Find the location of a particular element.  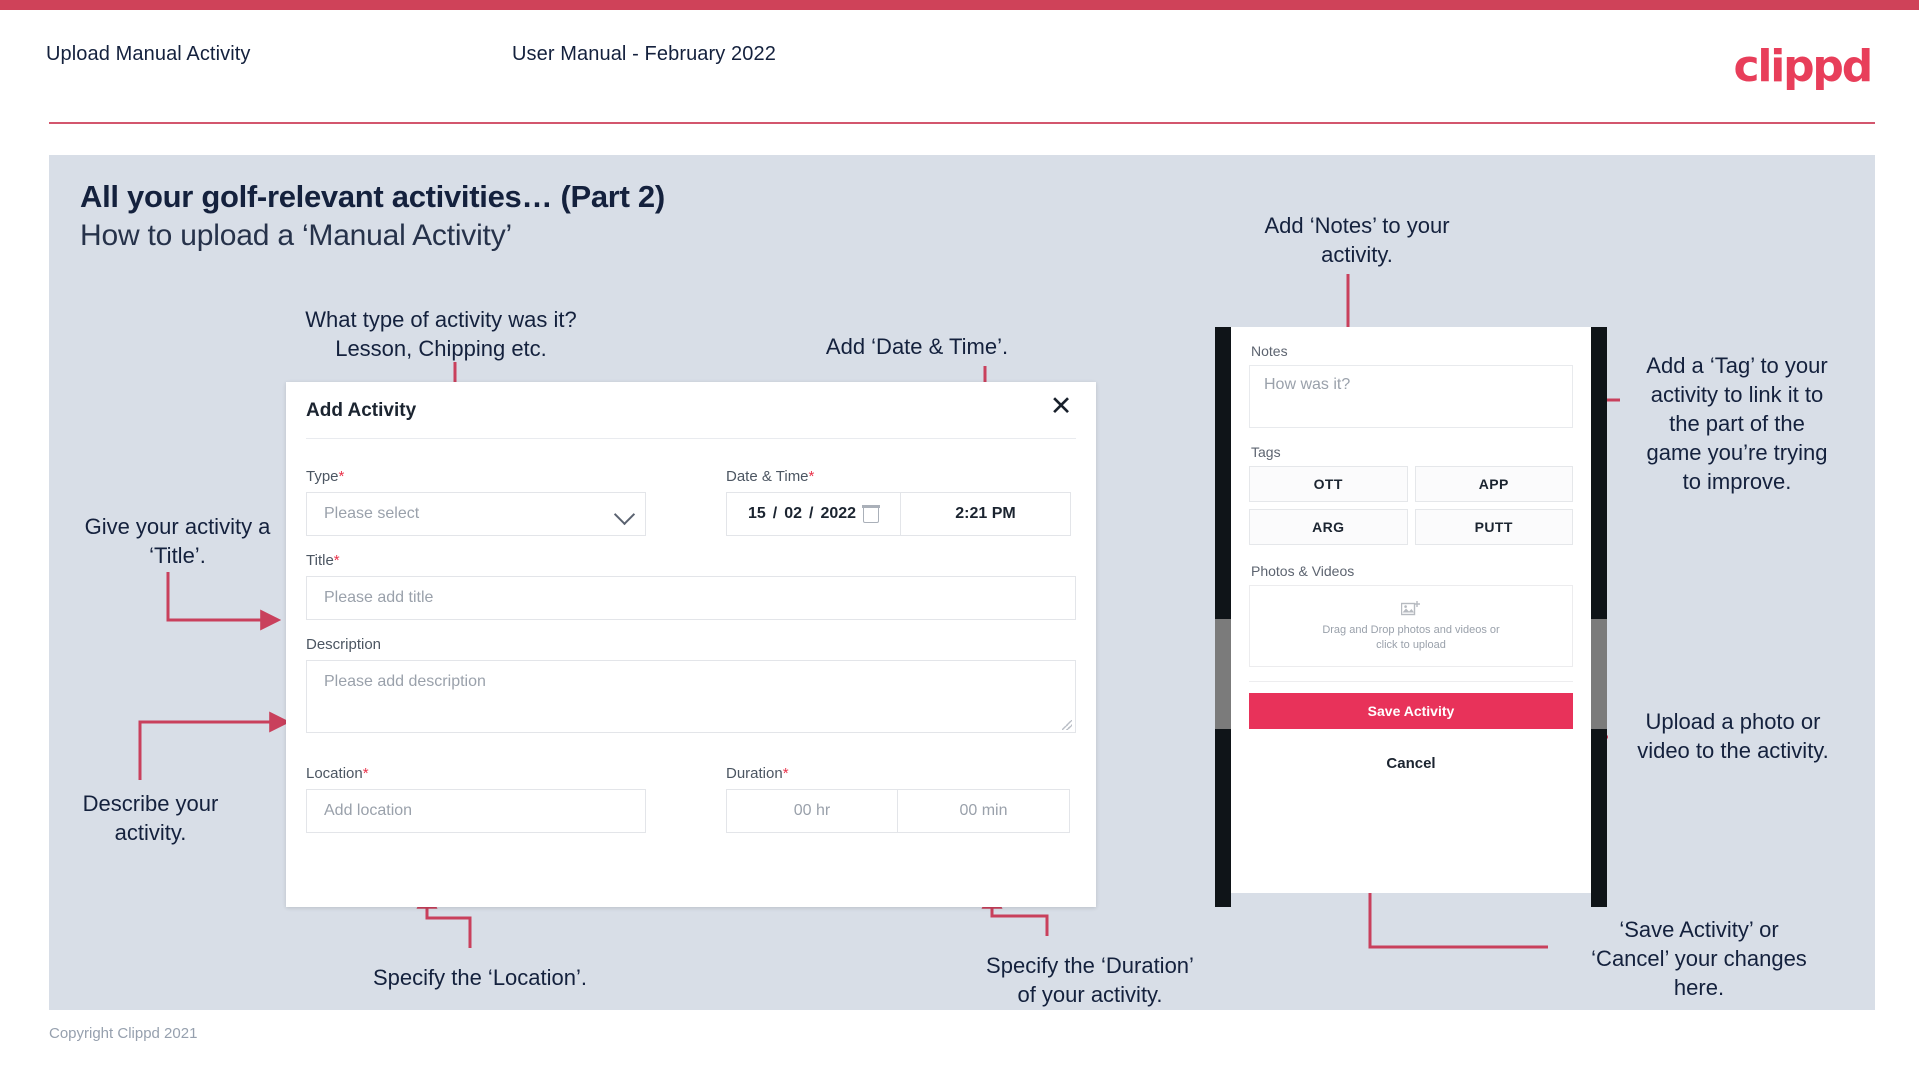

description-textarea: Please add description is located at coordinates (691, 696).